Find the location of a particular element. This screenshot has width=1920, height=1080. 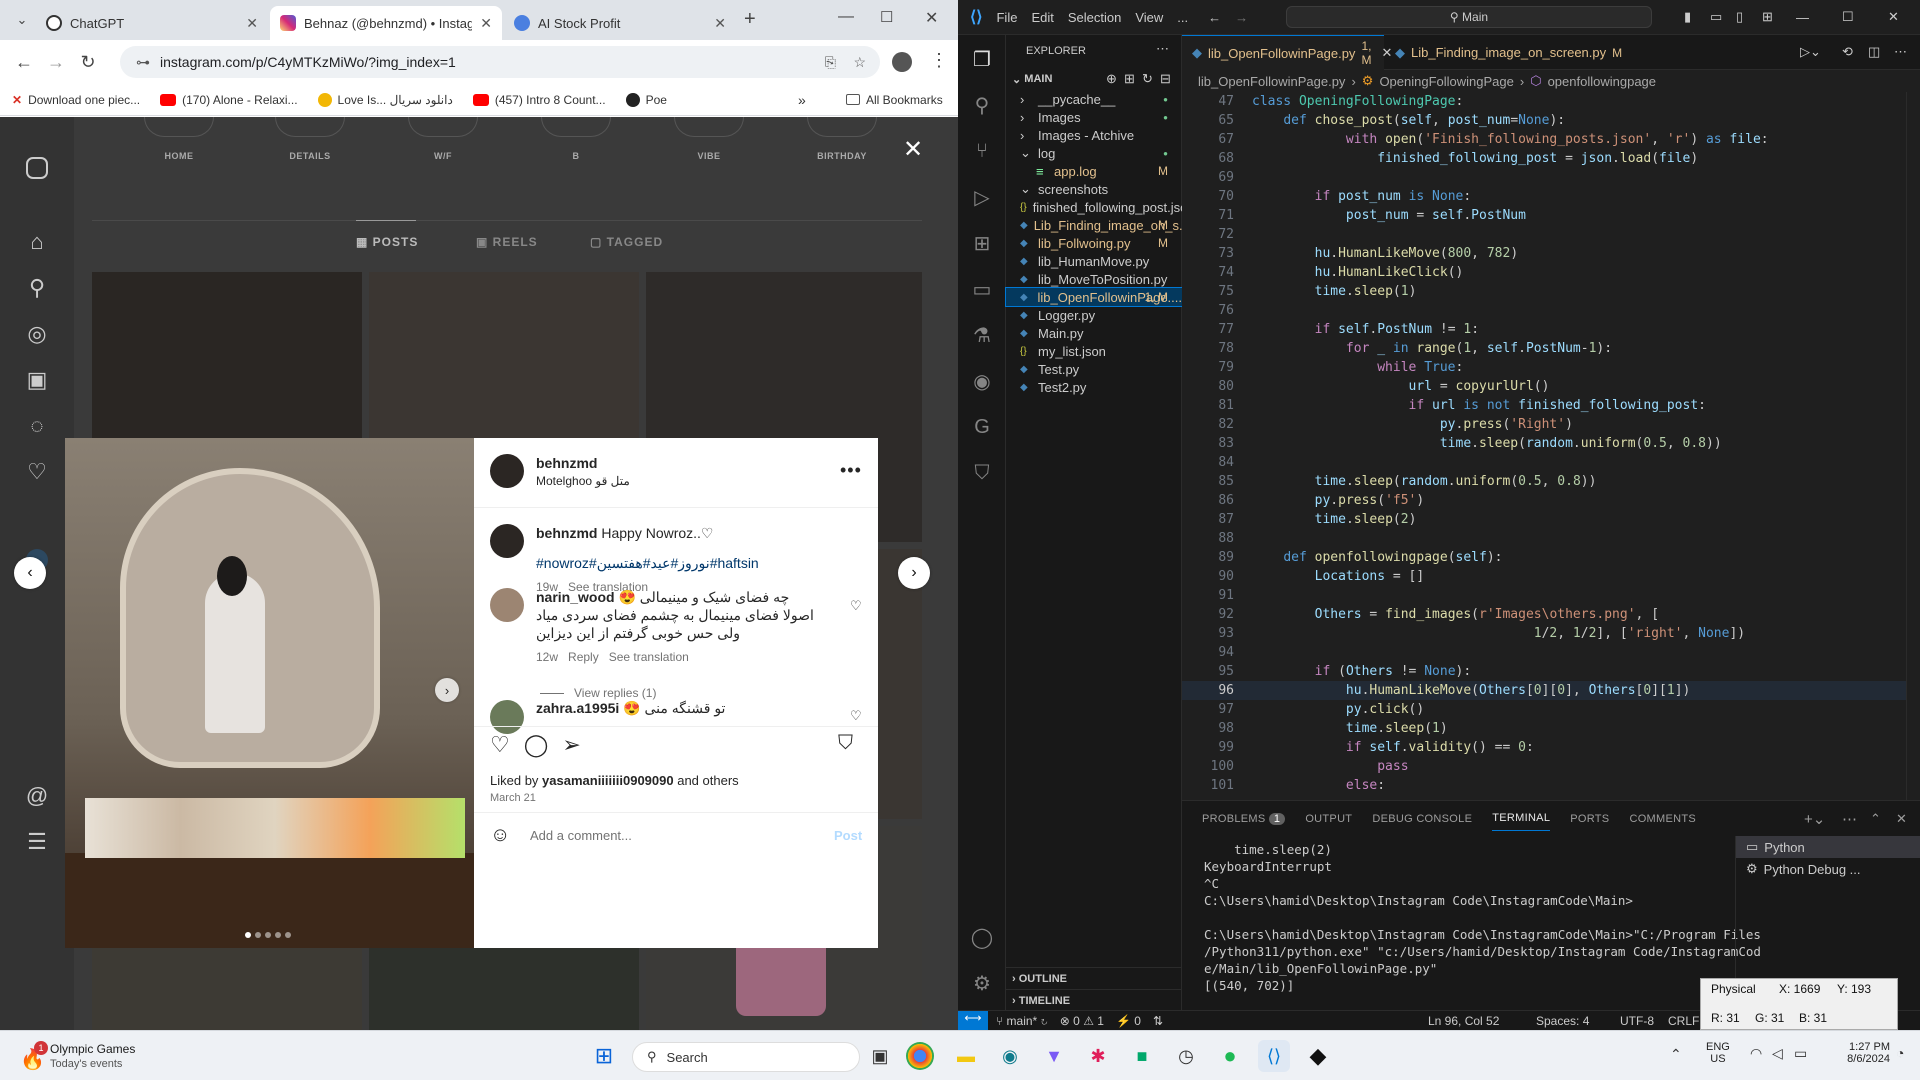

terminal-item: ▭ Python is located at coordinates (1828, 847).